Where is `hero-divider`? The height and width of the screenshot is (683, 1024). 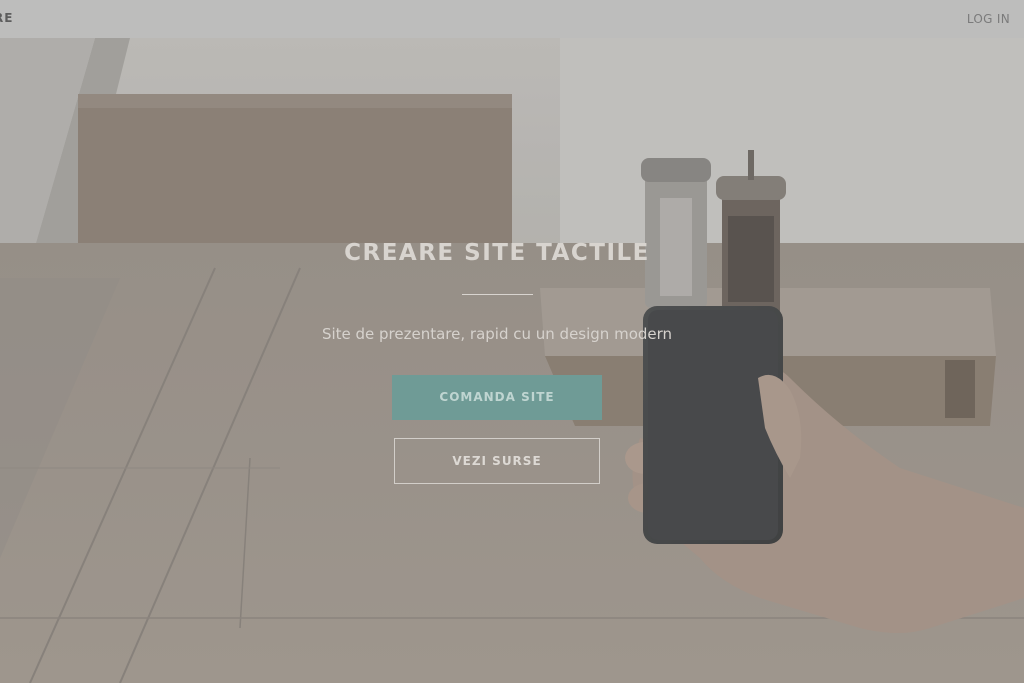
hero-divider is located at coordinates (497, 294).